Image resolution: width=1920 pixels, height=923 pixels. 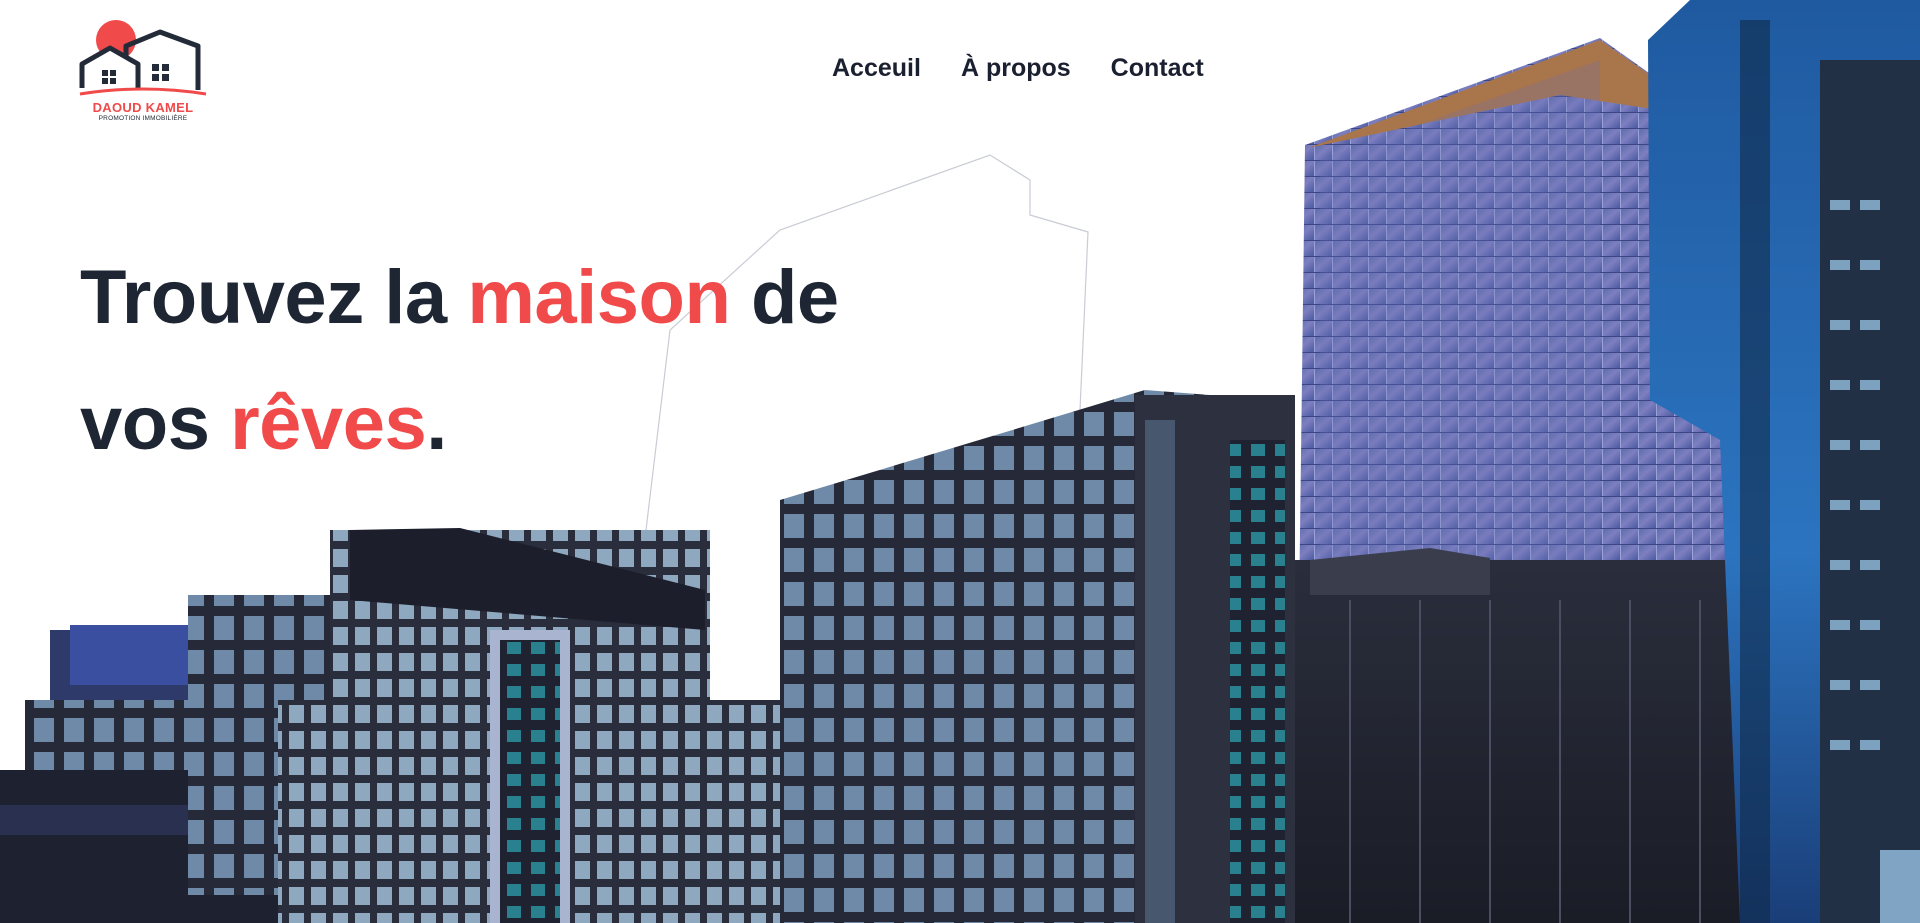 I want to click on main-nav: Acceuil À propos Contact, so click(x=1018, y=68).